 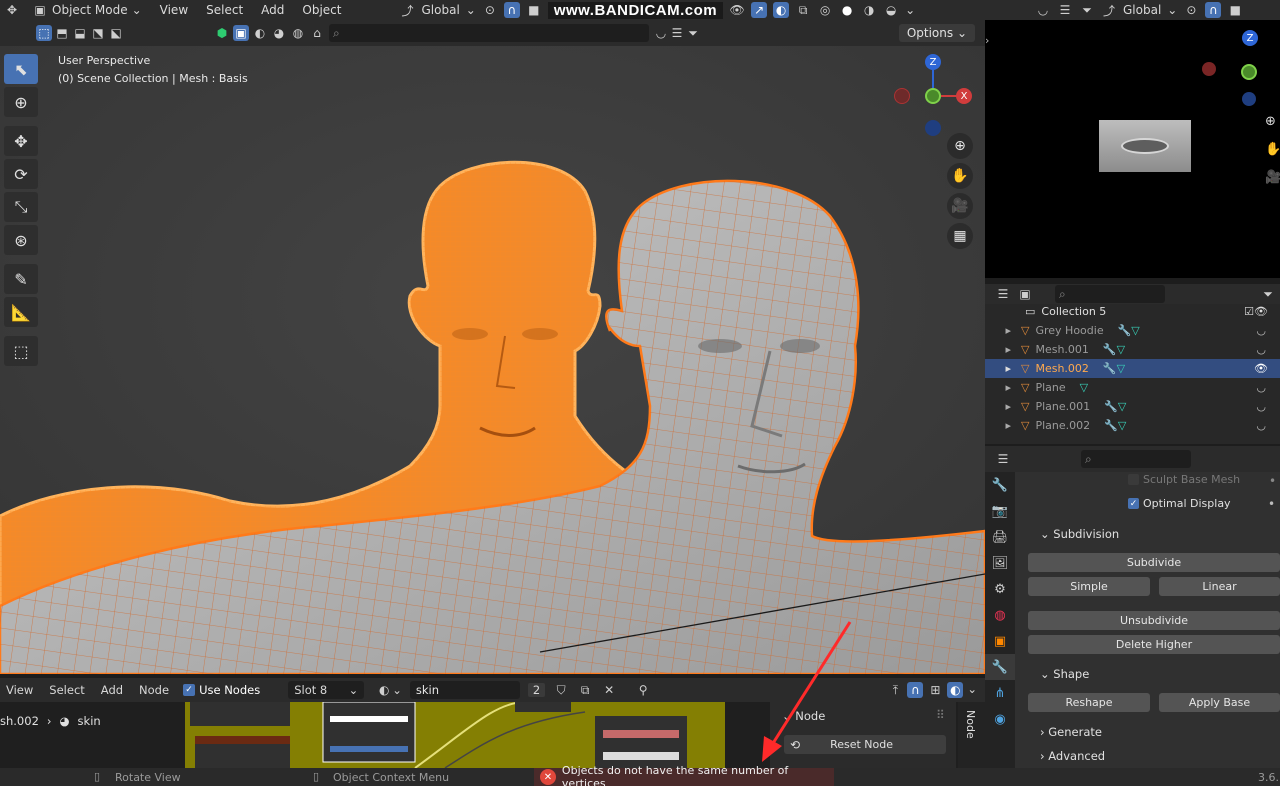 I want to click on transform-tool-icon: ⊛, so click(x=21, y=240).